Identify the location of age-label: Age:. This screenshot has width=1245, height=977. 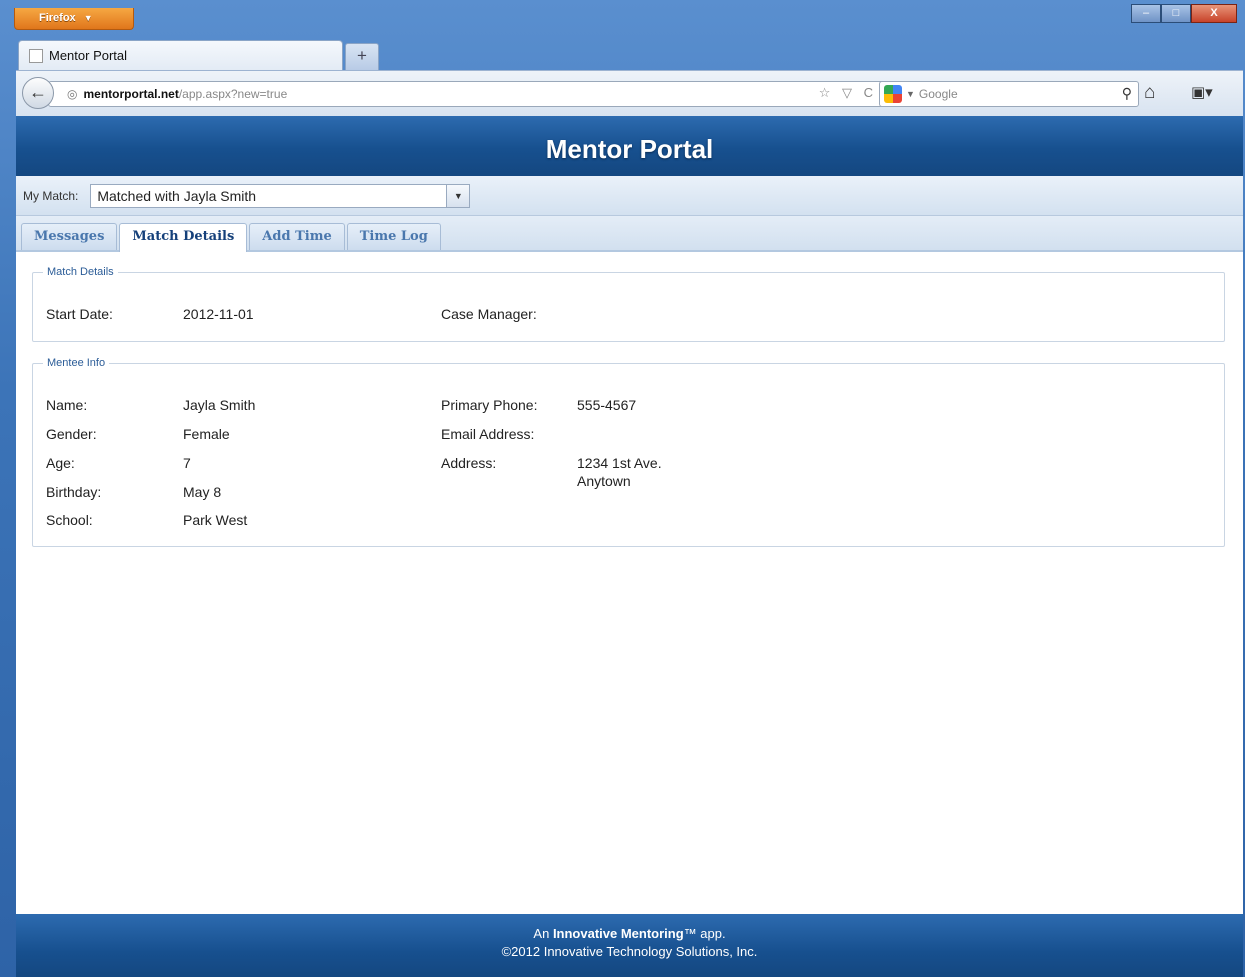
(60, 463).